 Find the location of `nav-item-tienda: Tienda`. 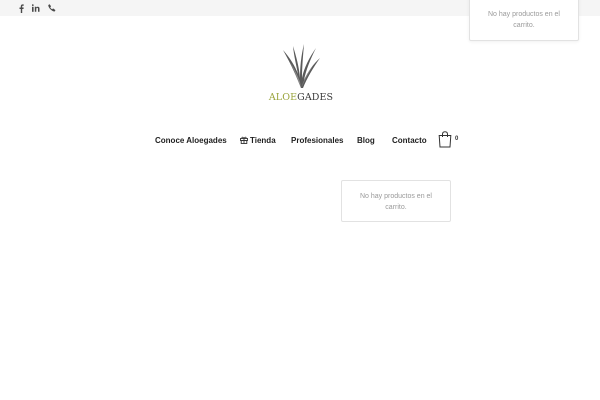

nav-item-tienda: Tienda is located at coordinates (258, 141).